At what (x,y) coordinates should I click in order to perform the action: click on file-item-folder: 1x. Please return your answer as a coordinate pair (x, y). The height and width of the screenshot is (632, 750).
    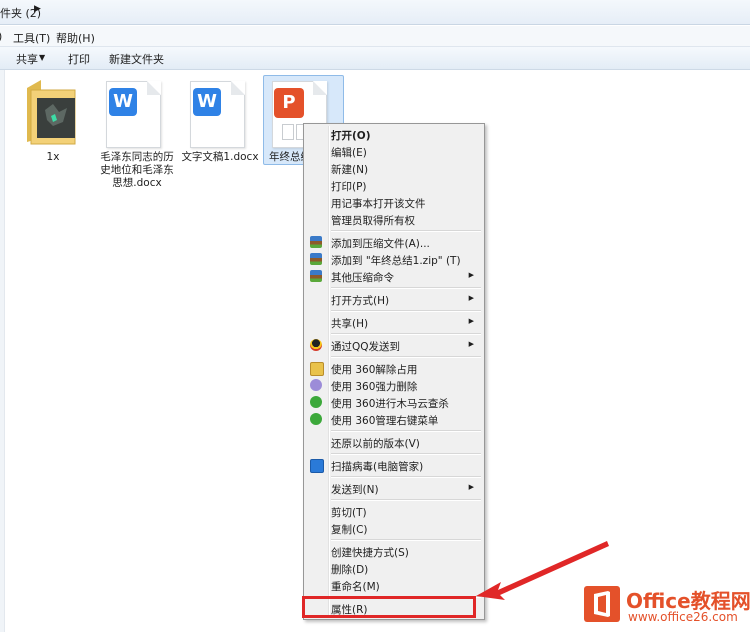
    Looking at the image, I should click on (53, 119).